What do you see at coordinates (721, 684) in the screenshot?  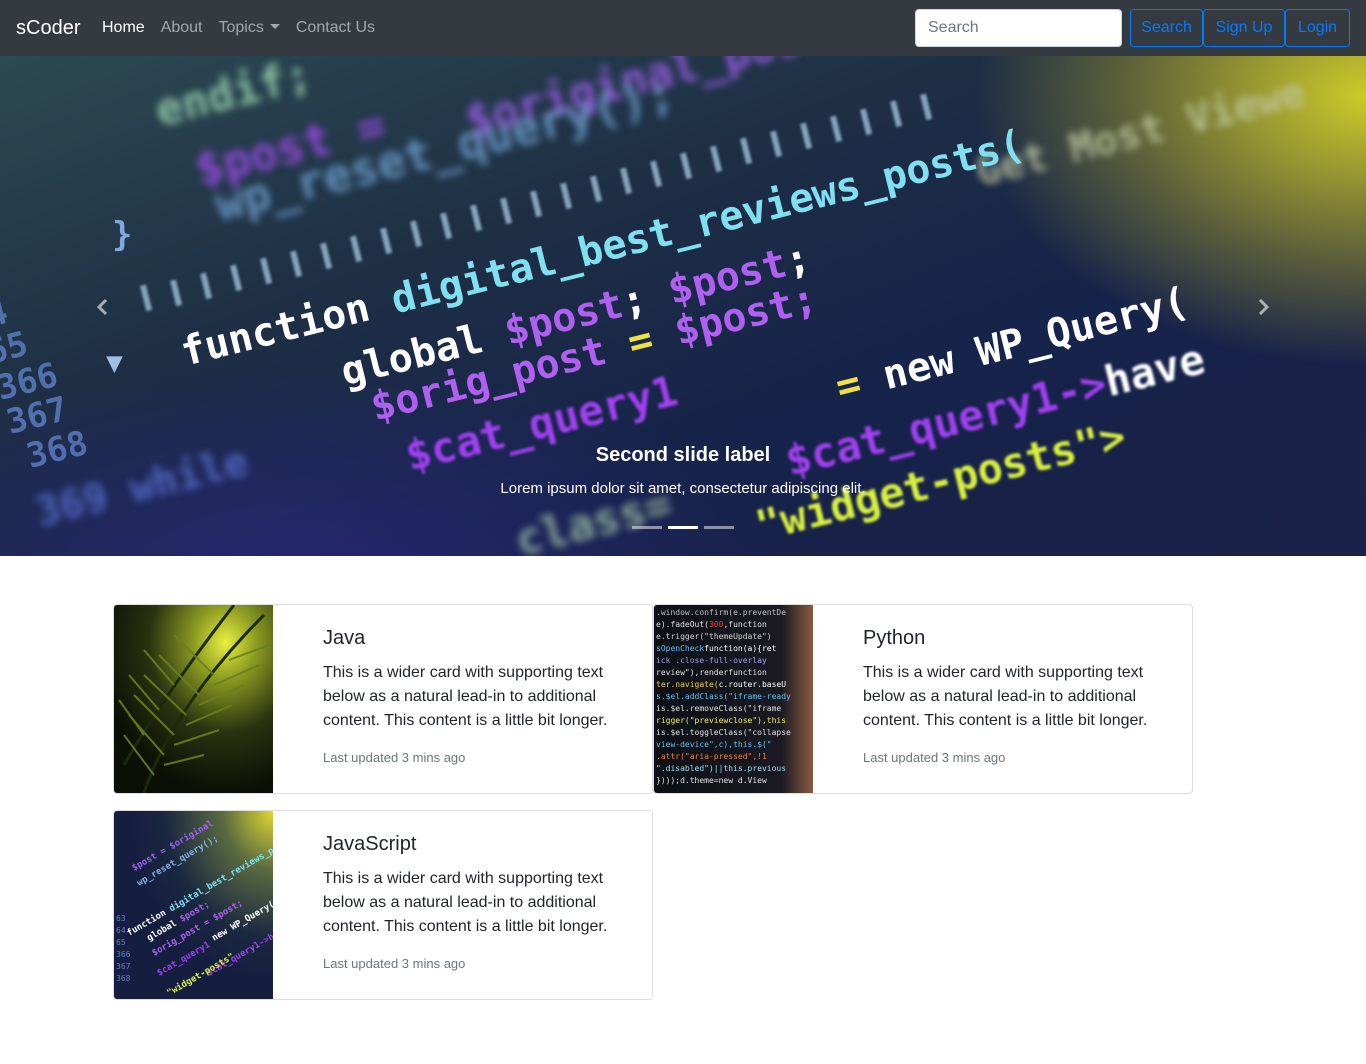 I see `svg-text: ter.navigate(c.router.baseU` at bounding box center [721, 684].